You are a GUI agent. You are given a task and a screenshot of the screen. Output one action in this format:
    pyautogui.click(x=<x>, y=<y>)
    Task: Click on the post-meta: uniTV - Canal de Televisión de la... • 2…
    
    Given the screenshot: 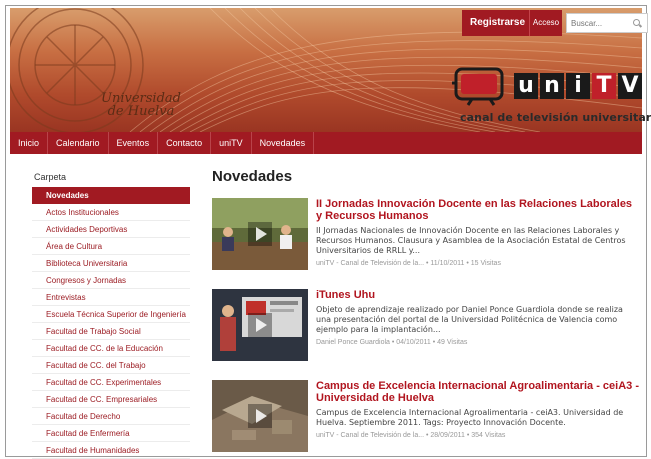 What is the action you would take?
    pyautogui.click(x=411, y=435)
    